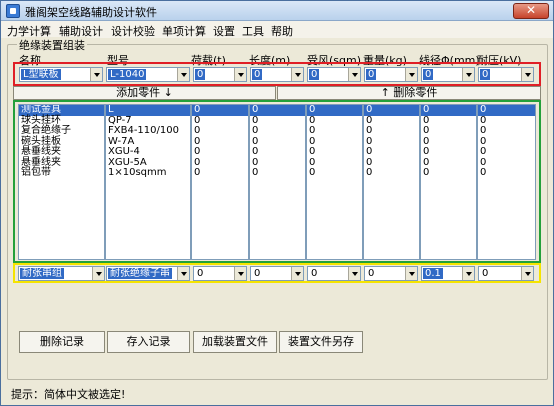 The width and height of the screenshot is (554, 406). I want to click on close-button: ✕, so click(531, 11).